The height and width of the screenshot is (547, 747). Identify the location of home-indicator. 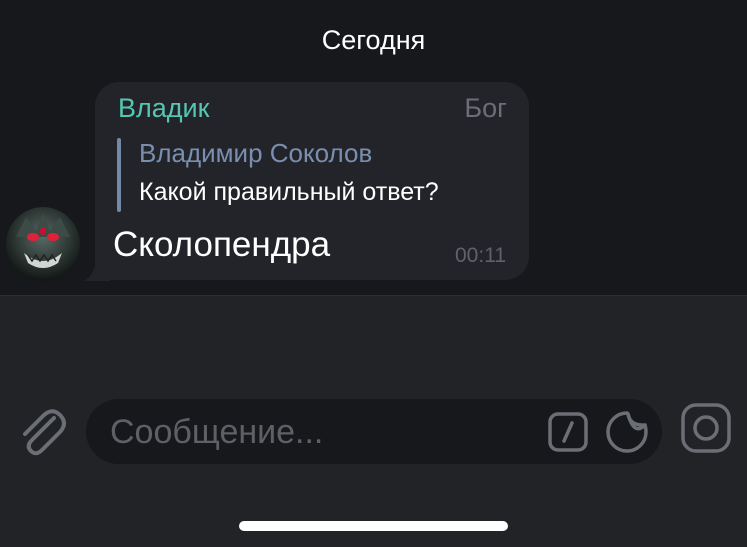
(373, 526).